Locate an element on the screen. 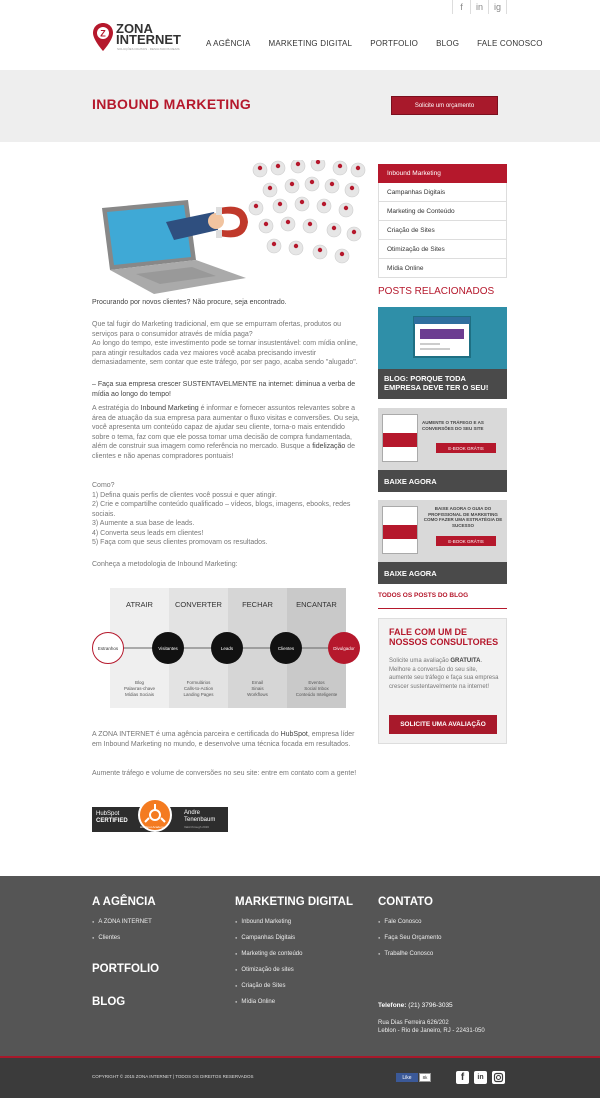 The height and width of the screenshot is (1098, 600). node-customers: Clientes is located at coordinates (286, 648).